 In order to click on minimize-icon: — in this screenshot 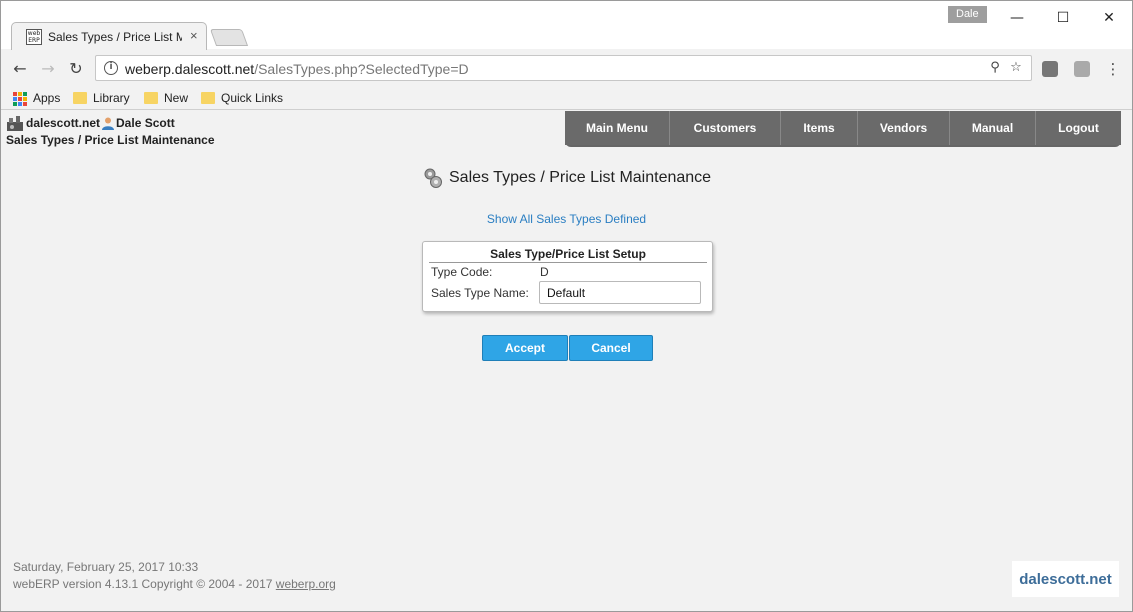, I will do `click(1017, 18)`.